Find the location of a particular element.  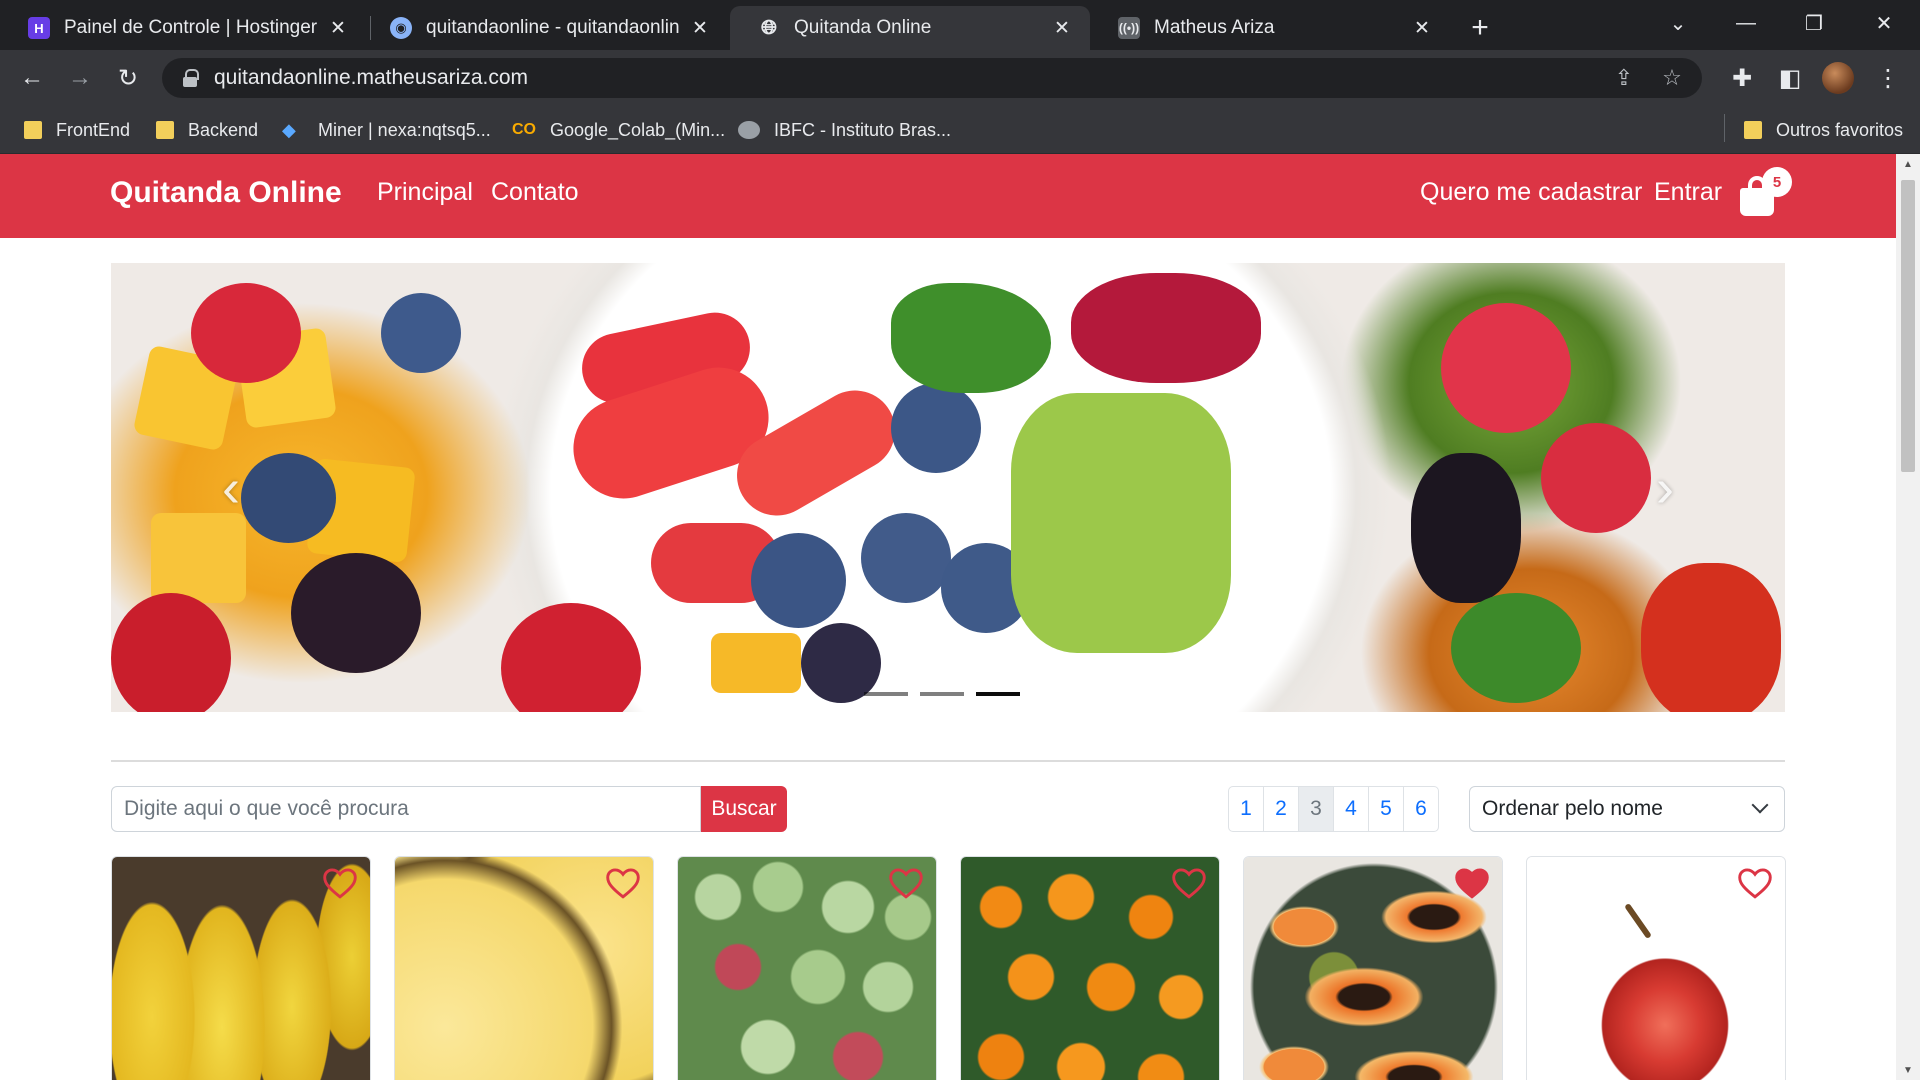

forward-icon: → is located at coordinates (80, 78).